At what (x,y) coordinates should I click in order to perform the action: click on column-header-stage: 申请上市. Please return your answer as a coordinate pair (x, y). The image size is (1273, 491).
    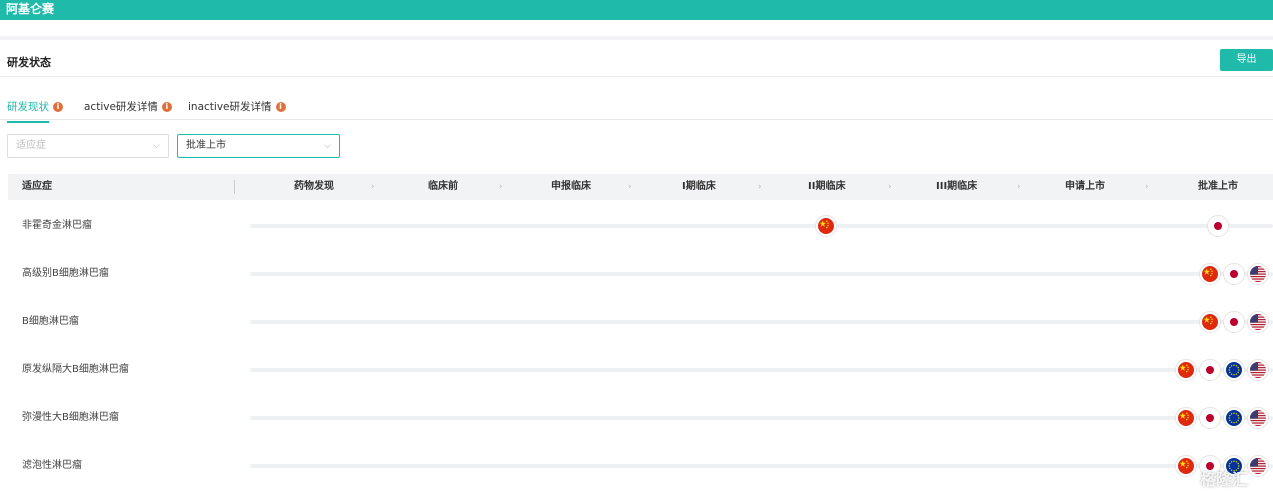
    Looking at the image, I should click on (1085, 186).